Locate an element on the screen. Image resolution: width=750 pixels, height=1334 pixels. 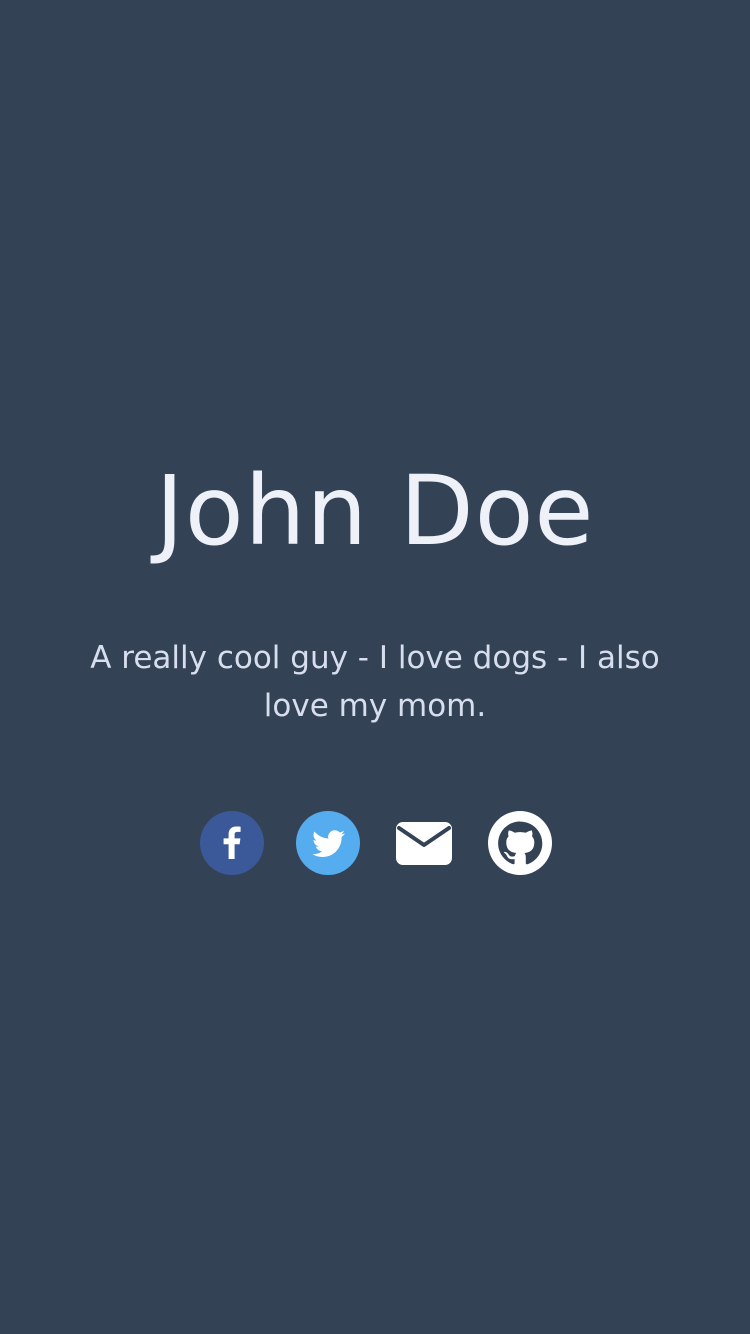
facebook-link is located at coordinates (232, 843).